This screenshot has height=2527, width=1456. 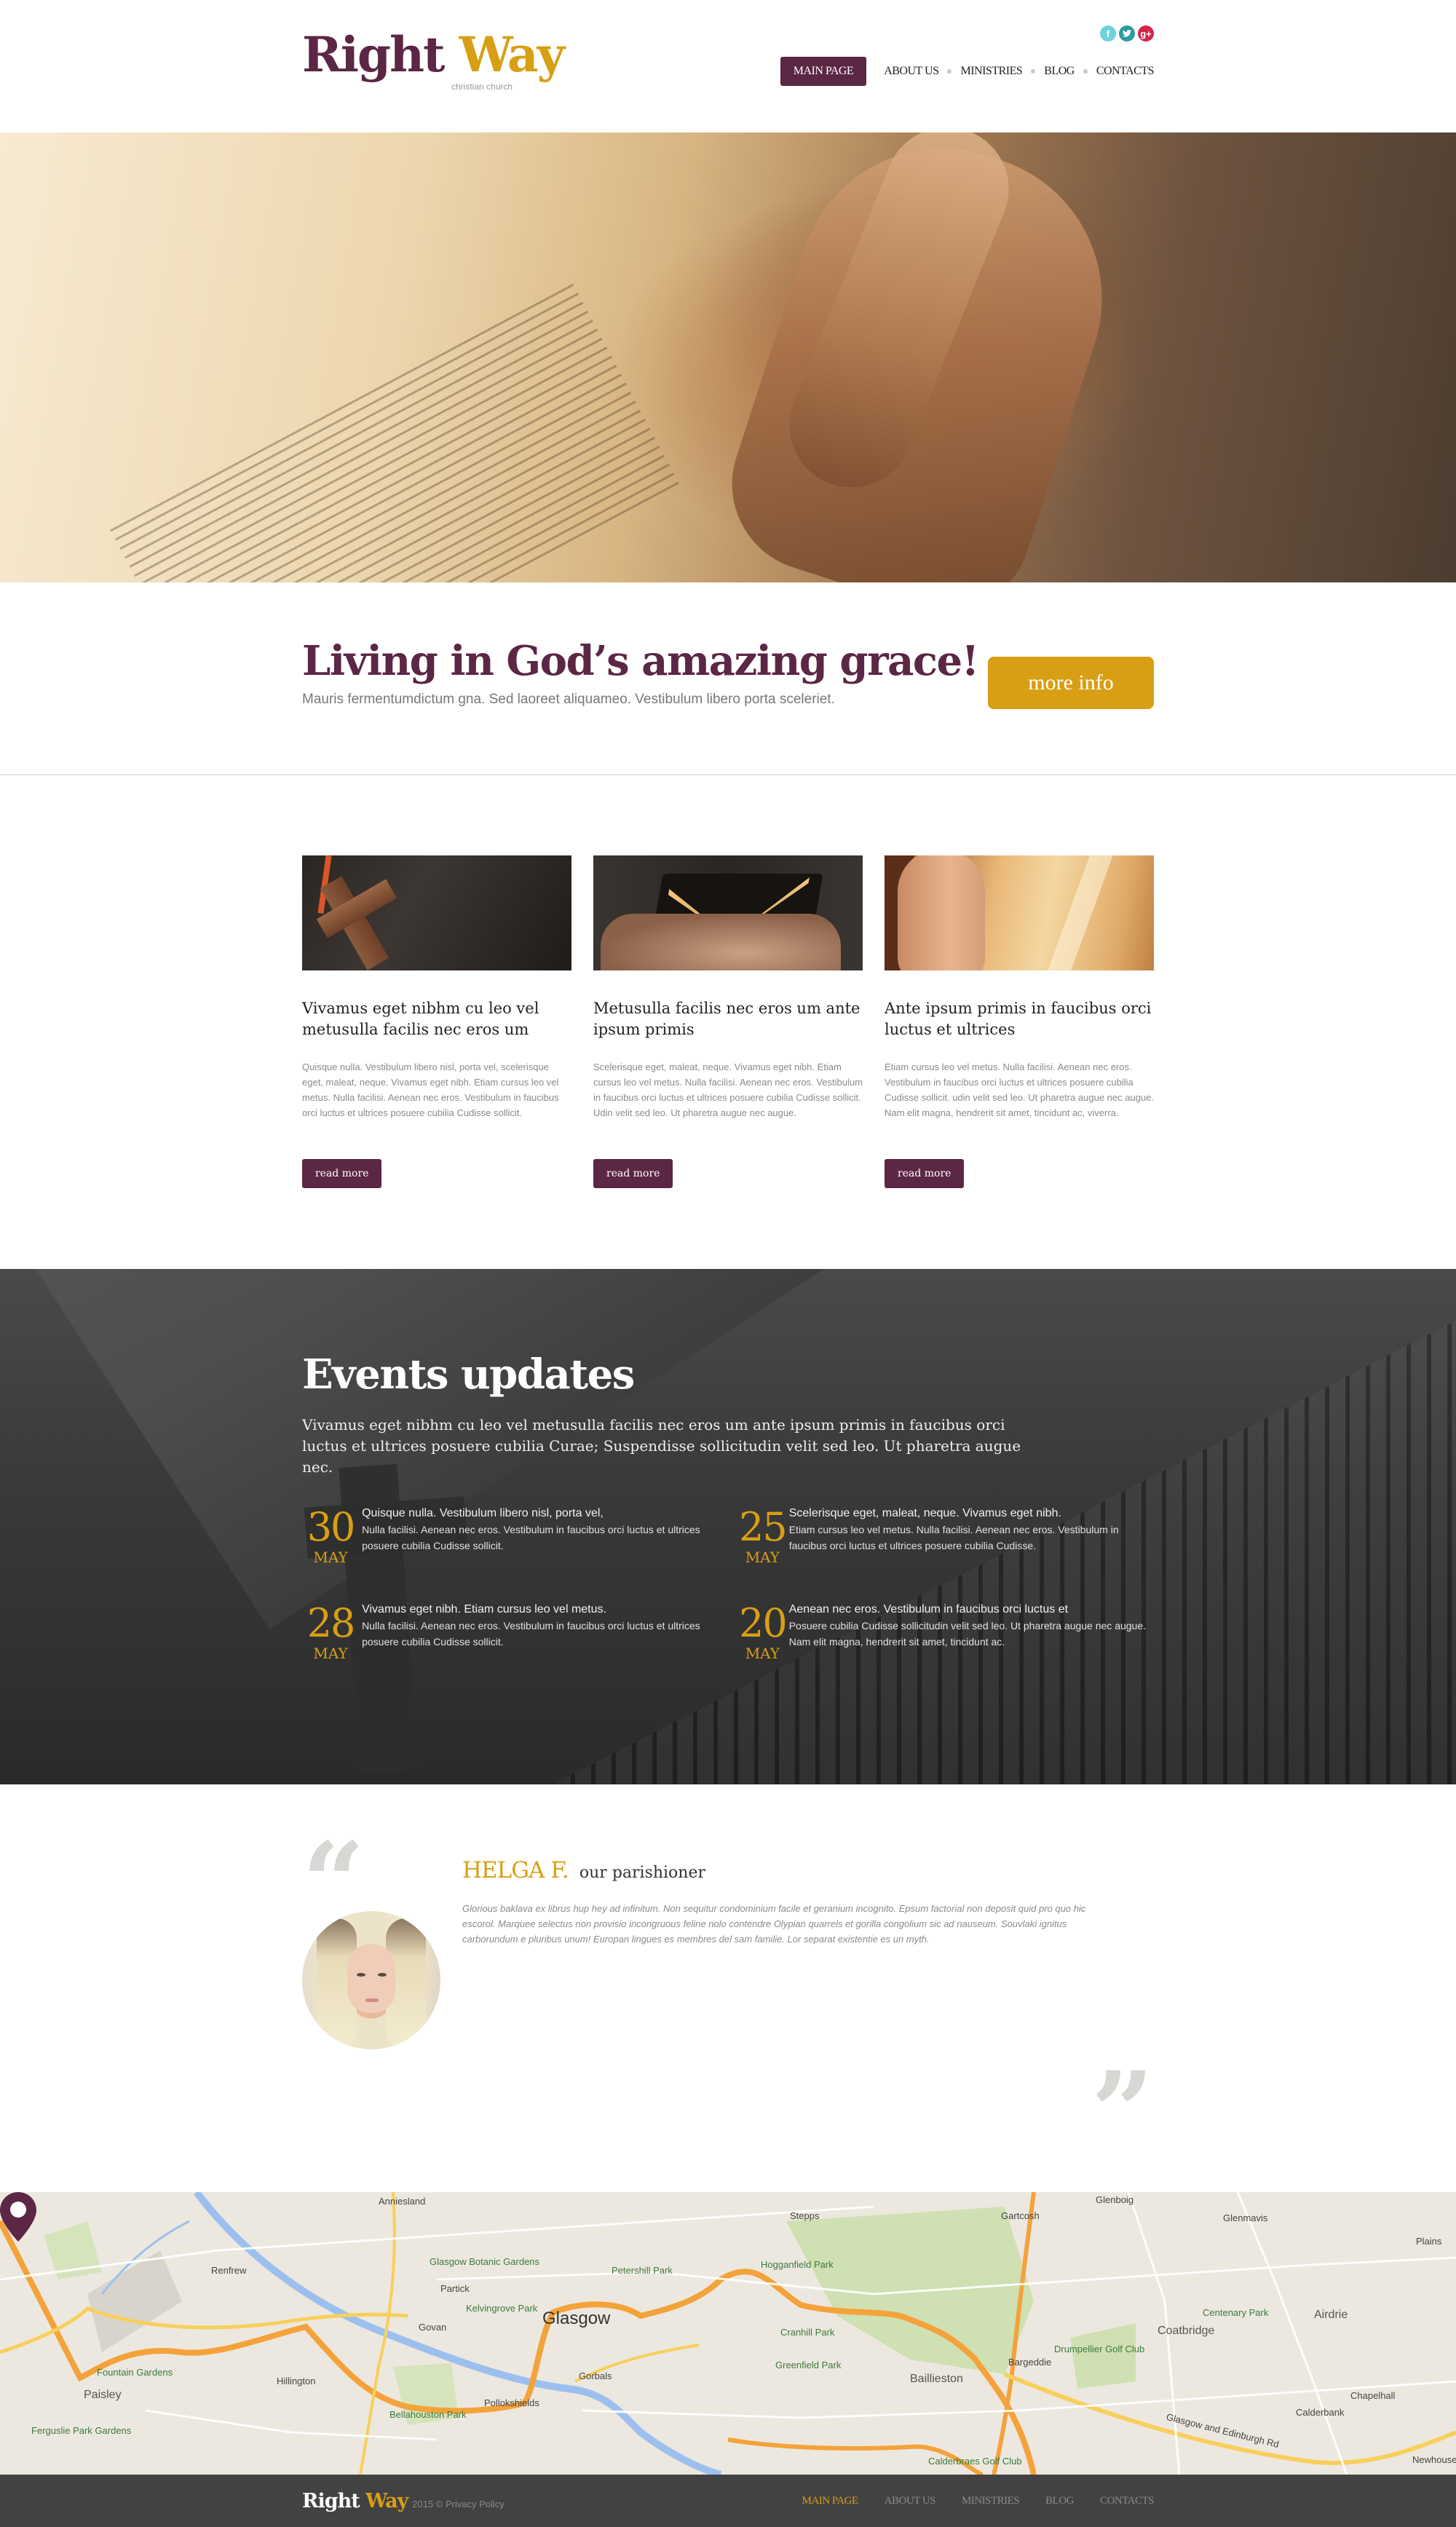 I want to click on footer-logo-word-way: Way, so click(x=386, y=2501).